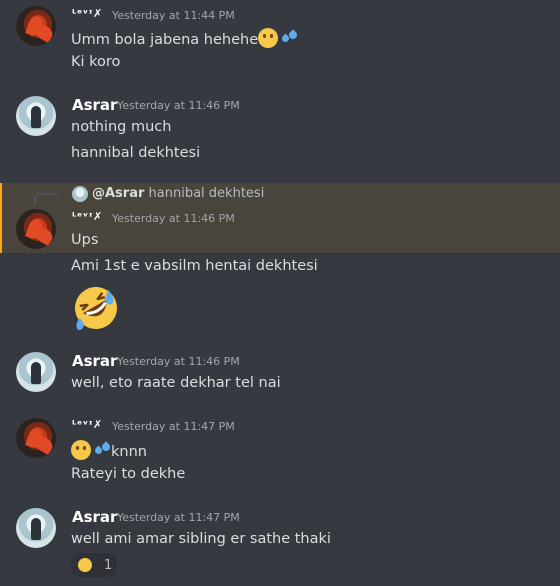 Image resolution: width=560 pixels, height=586 pixels. What do you see at coordinates (201, 539) in the screenshot?
I see `message-text: well ami amar sibling er sathe thaki` at bounding box center [201, 539].